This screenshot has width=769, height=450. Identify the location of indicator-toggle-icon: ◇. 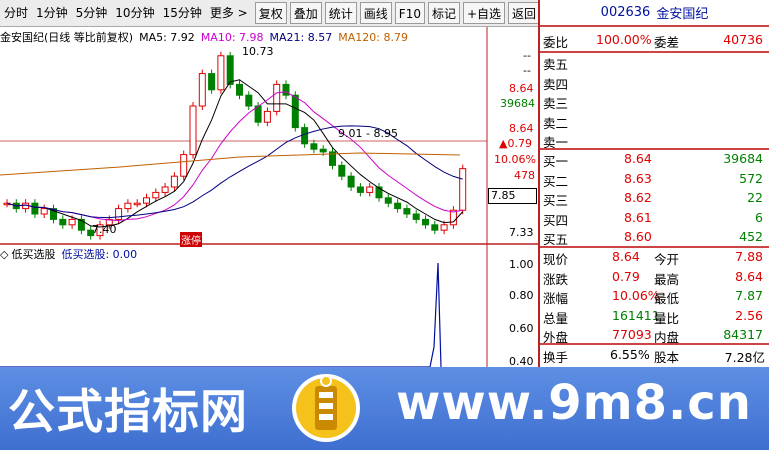
(4, 254).